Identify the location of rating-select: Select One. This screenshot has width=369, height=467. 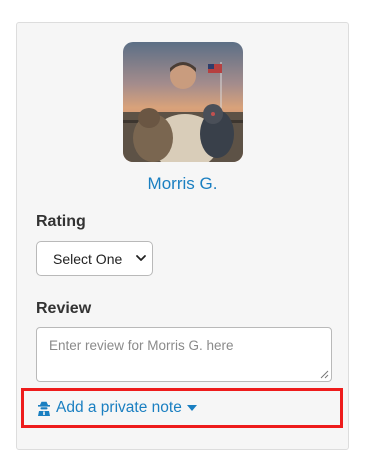
(94, 258).